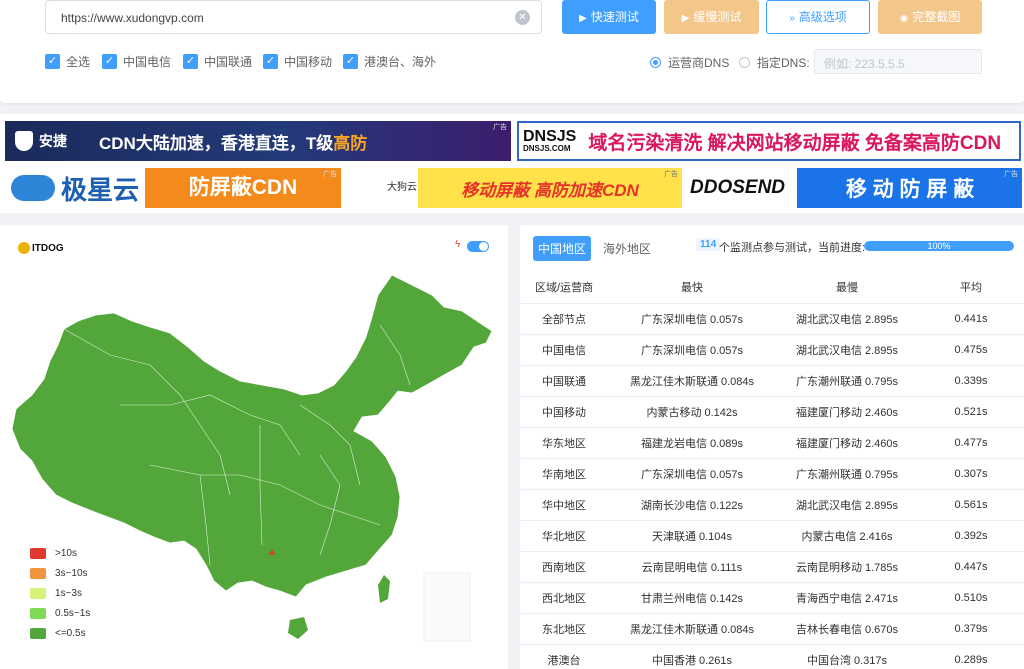 The width and height of the screenshot is (1024, 669). What do you see at coordinates (692, 287) in the screenshot?
I see `column-header: 最快` at bounding box center [692, 287].